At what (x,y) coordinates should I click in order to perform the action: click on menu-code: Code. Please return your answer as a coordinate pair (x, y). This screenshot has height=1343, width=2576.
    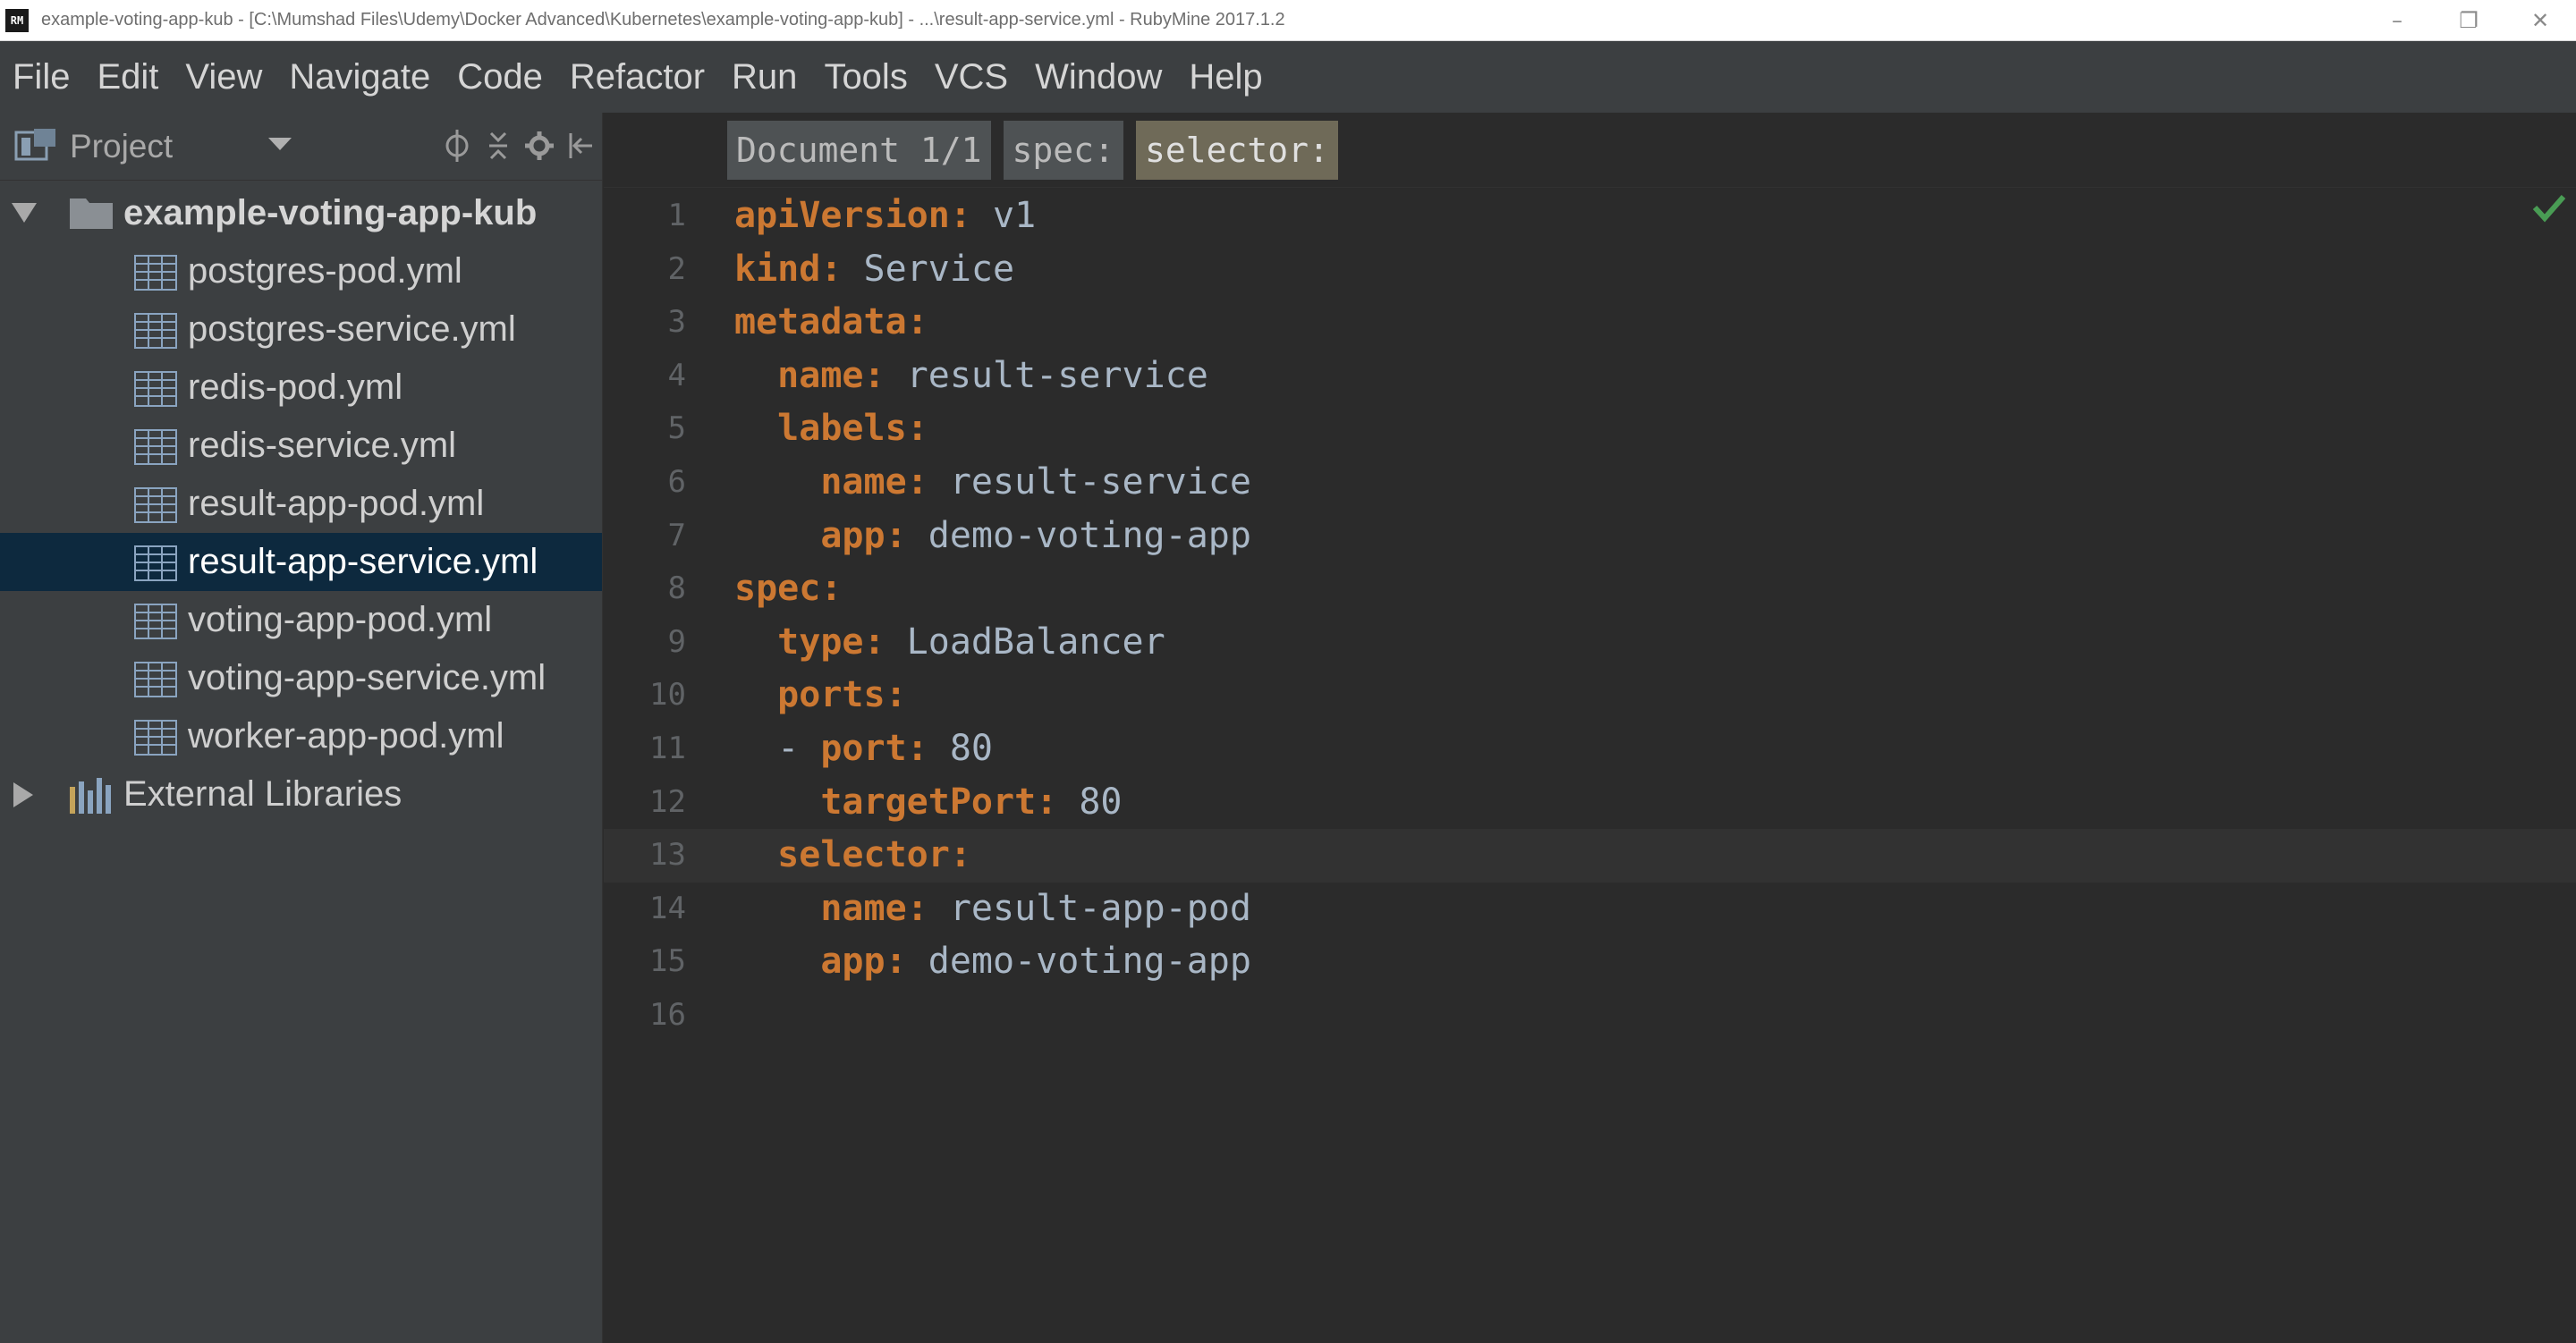
    Looking at the image, I should click on (500, 77).